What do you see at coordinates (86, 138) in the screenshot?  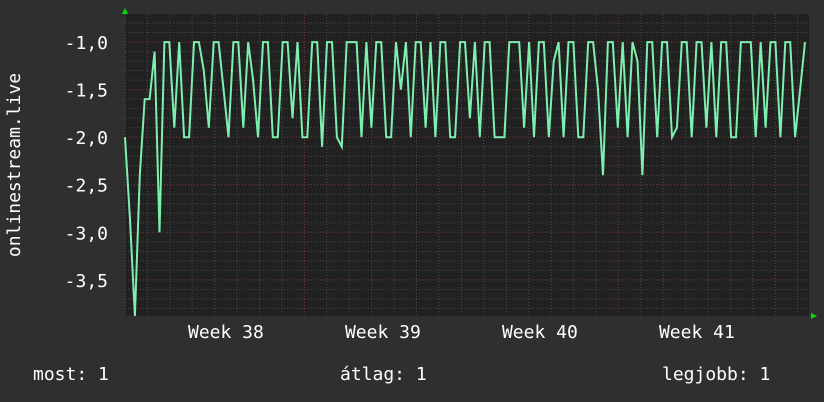 I see `y-tick-label: -2,0` at bounding box center [86, 138].